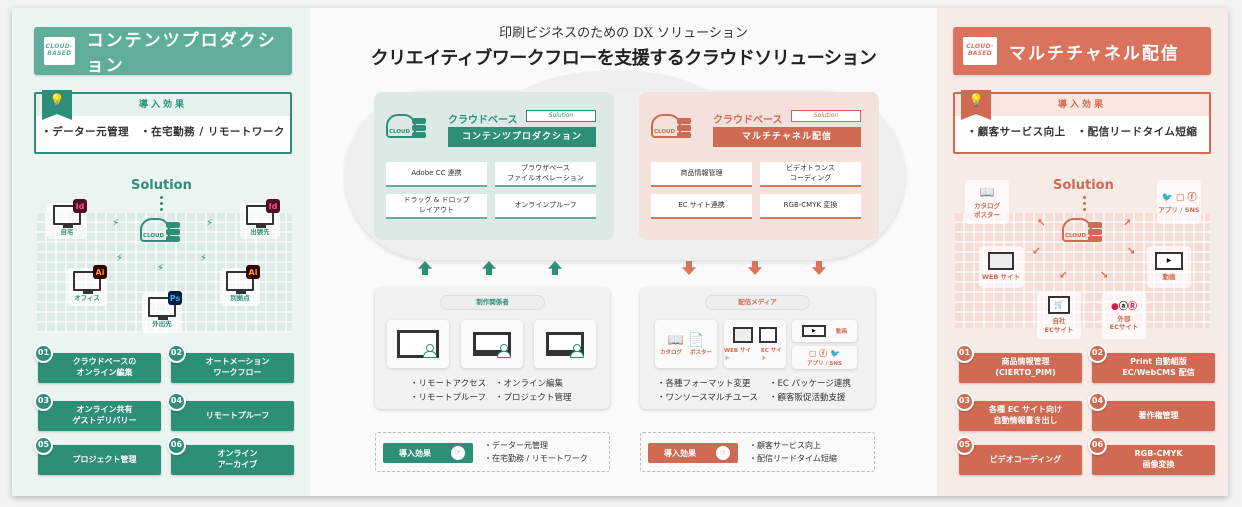  I want to click on feature-number: 01, so click(43, 353).